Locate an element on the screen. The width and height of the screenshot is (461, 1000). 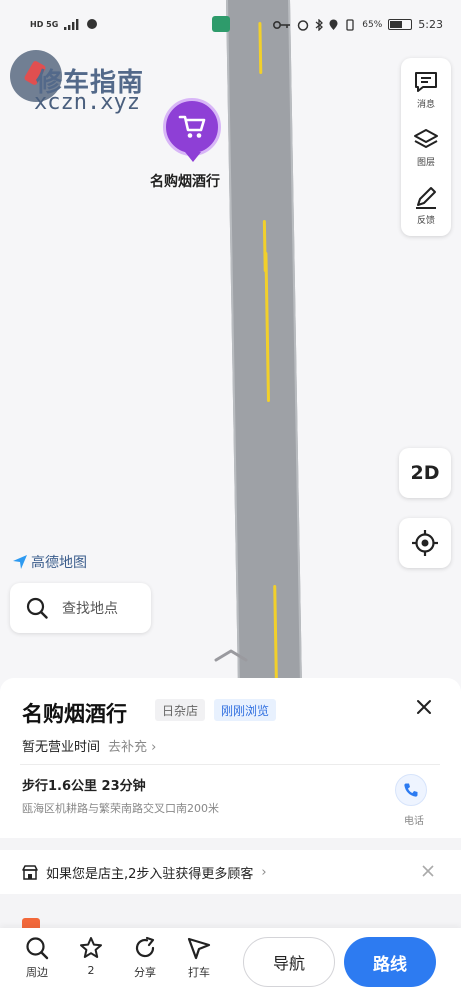
owner-claim-banner: 如果您是店主,2步入驻获得更多顾客 › is located at coordinates (230, 872).